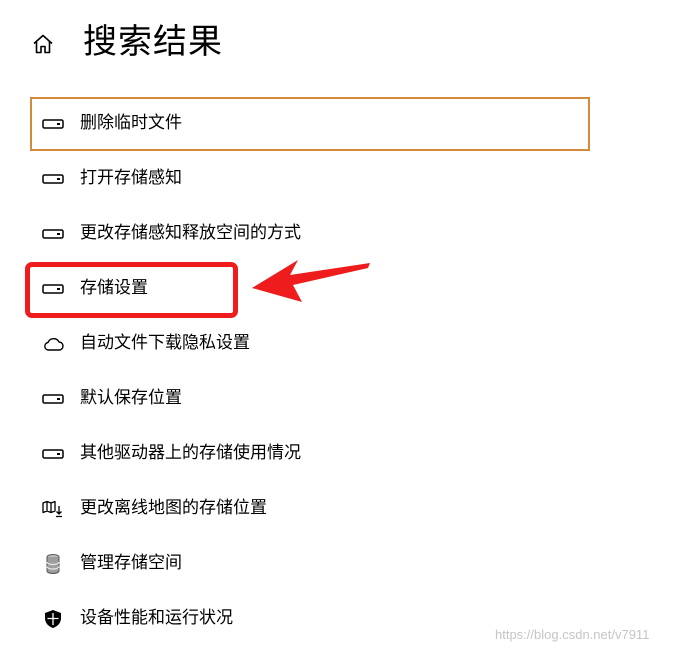  What do you see at coordinates (131, 563) in the screenshot?
I see `result-label: 管理存储空间` at bounding box center [131, 563].